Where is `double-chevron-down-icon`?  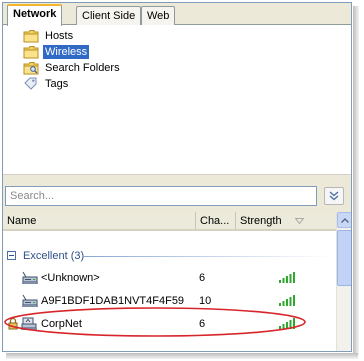 double-chevron-down-icon is located at coordinates (334, 196).